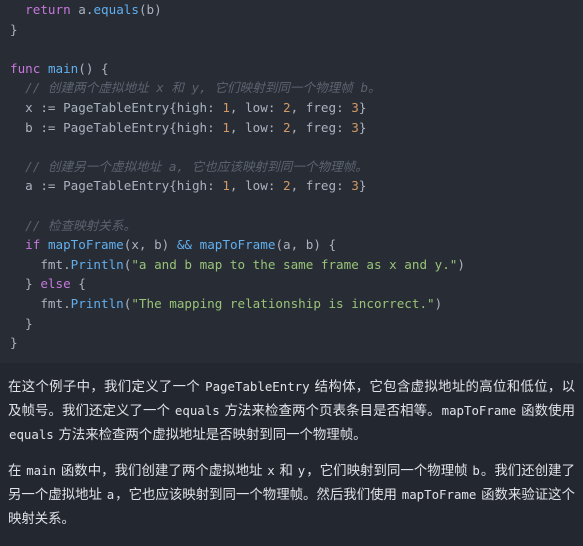 This screenshot has height=546, width=583. What do you see at coordinates (110, 494) in the screenshot?
I see `inline-code: a` at bounding box center [110, 494].